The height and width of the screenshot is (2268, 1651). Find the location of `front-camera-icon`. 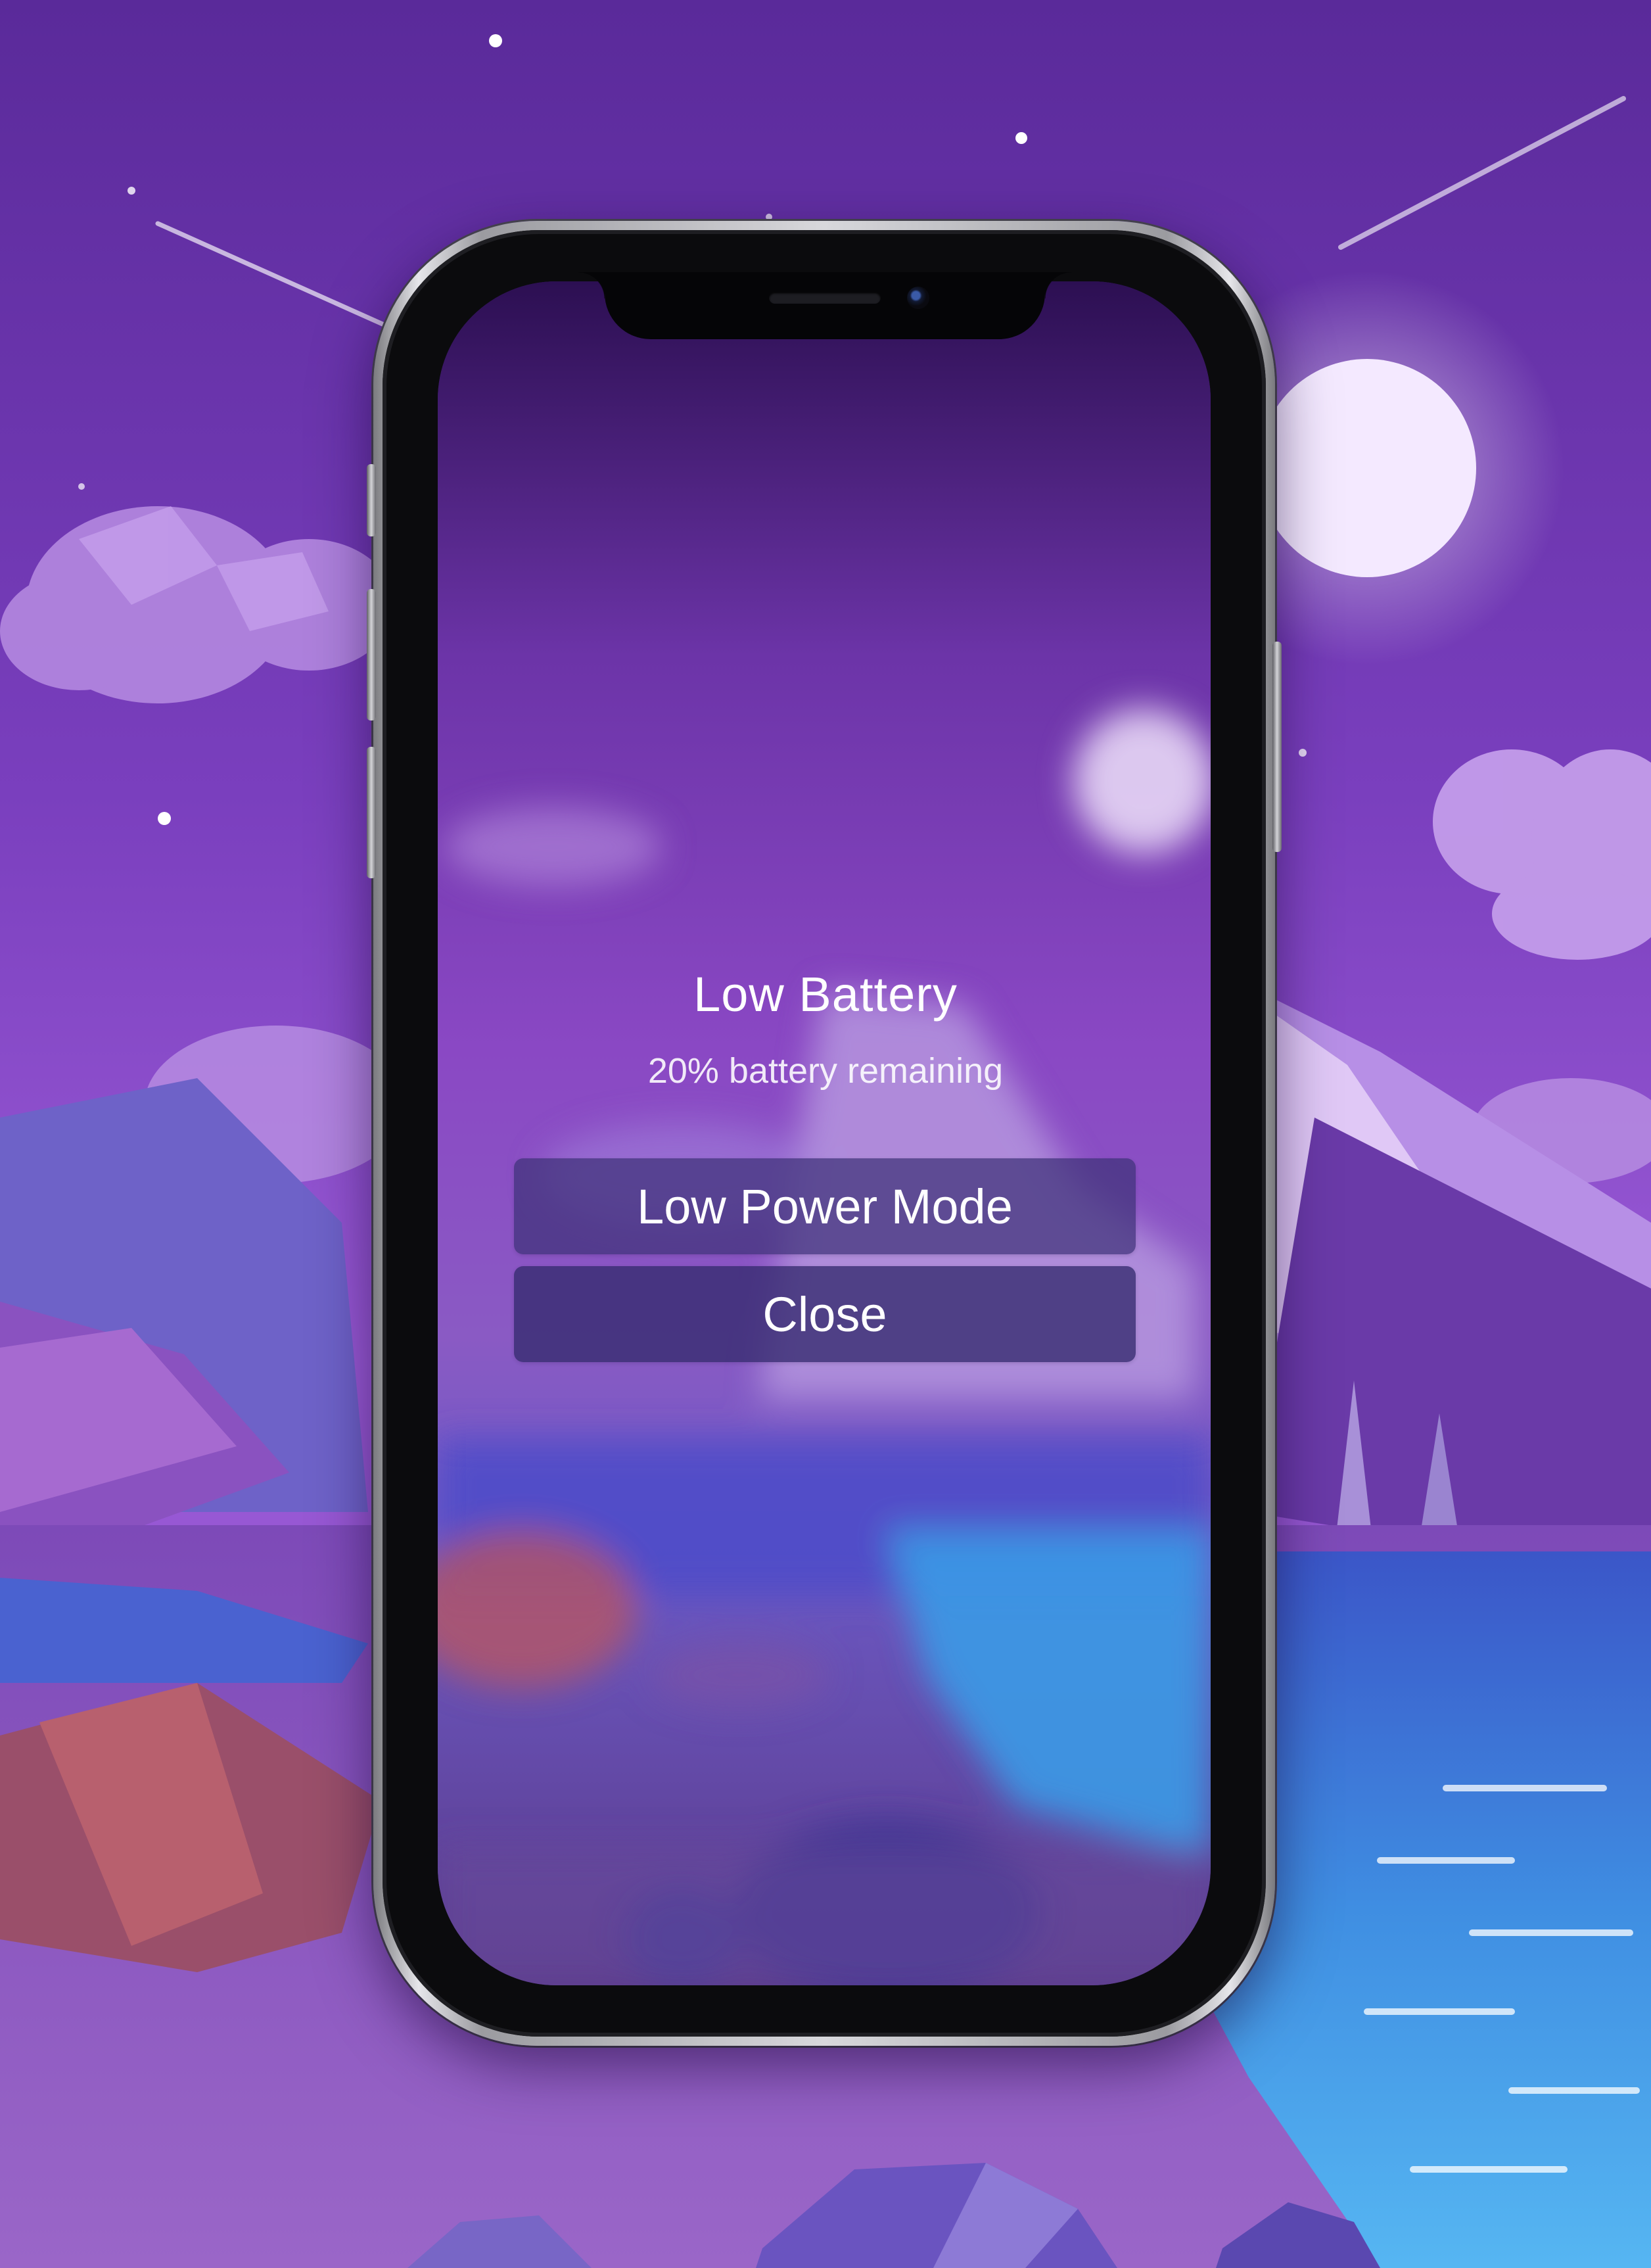

front-camera-icon is located at coordinates (918, 298).